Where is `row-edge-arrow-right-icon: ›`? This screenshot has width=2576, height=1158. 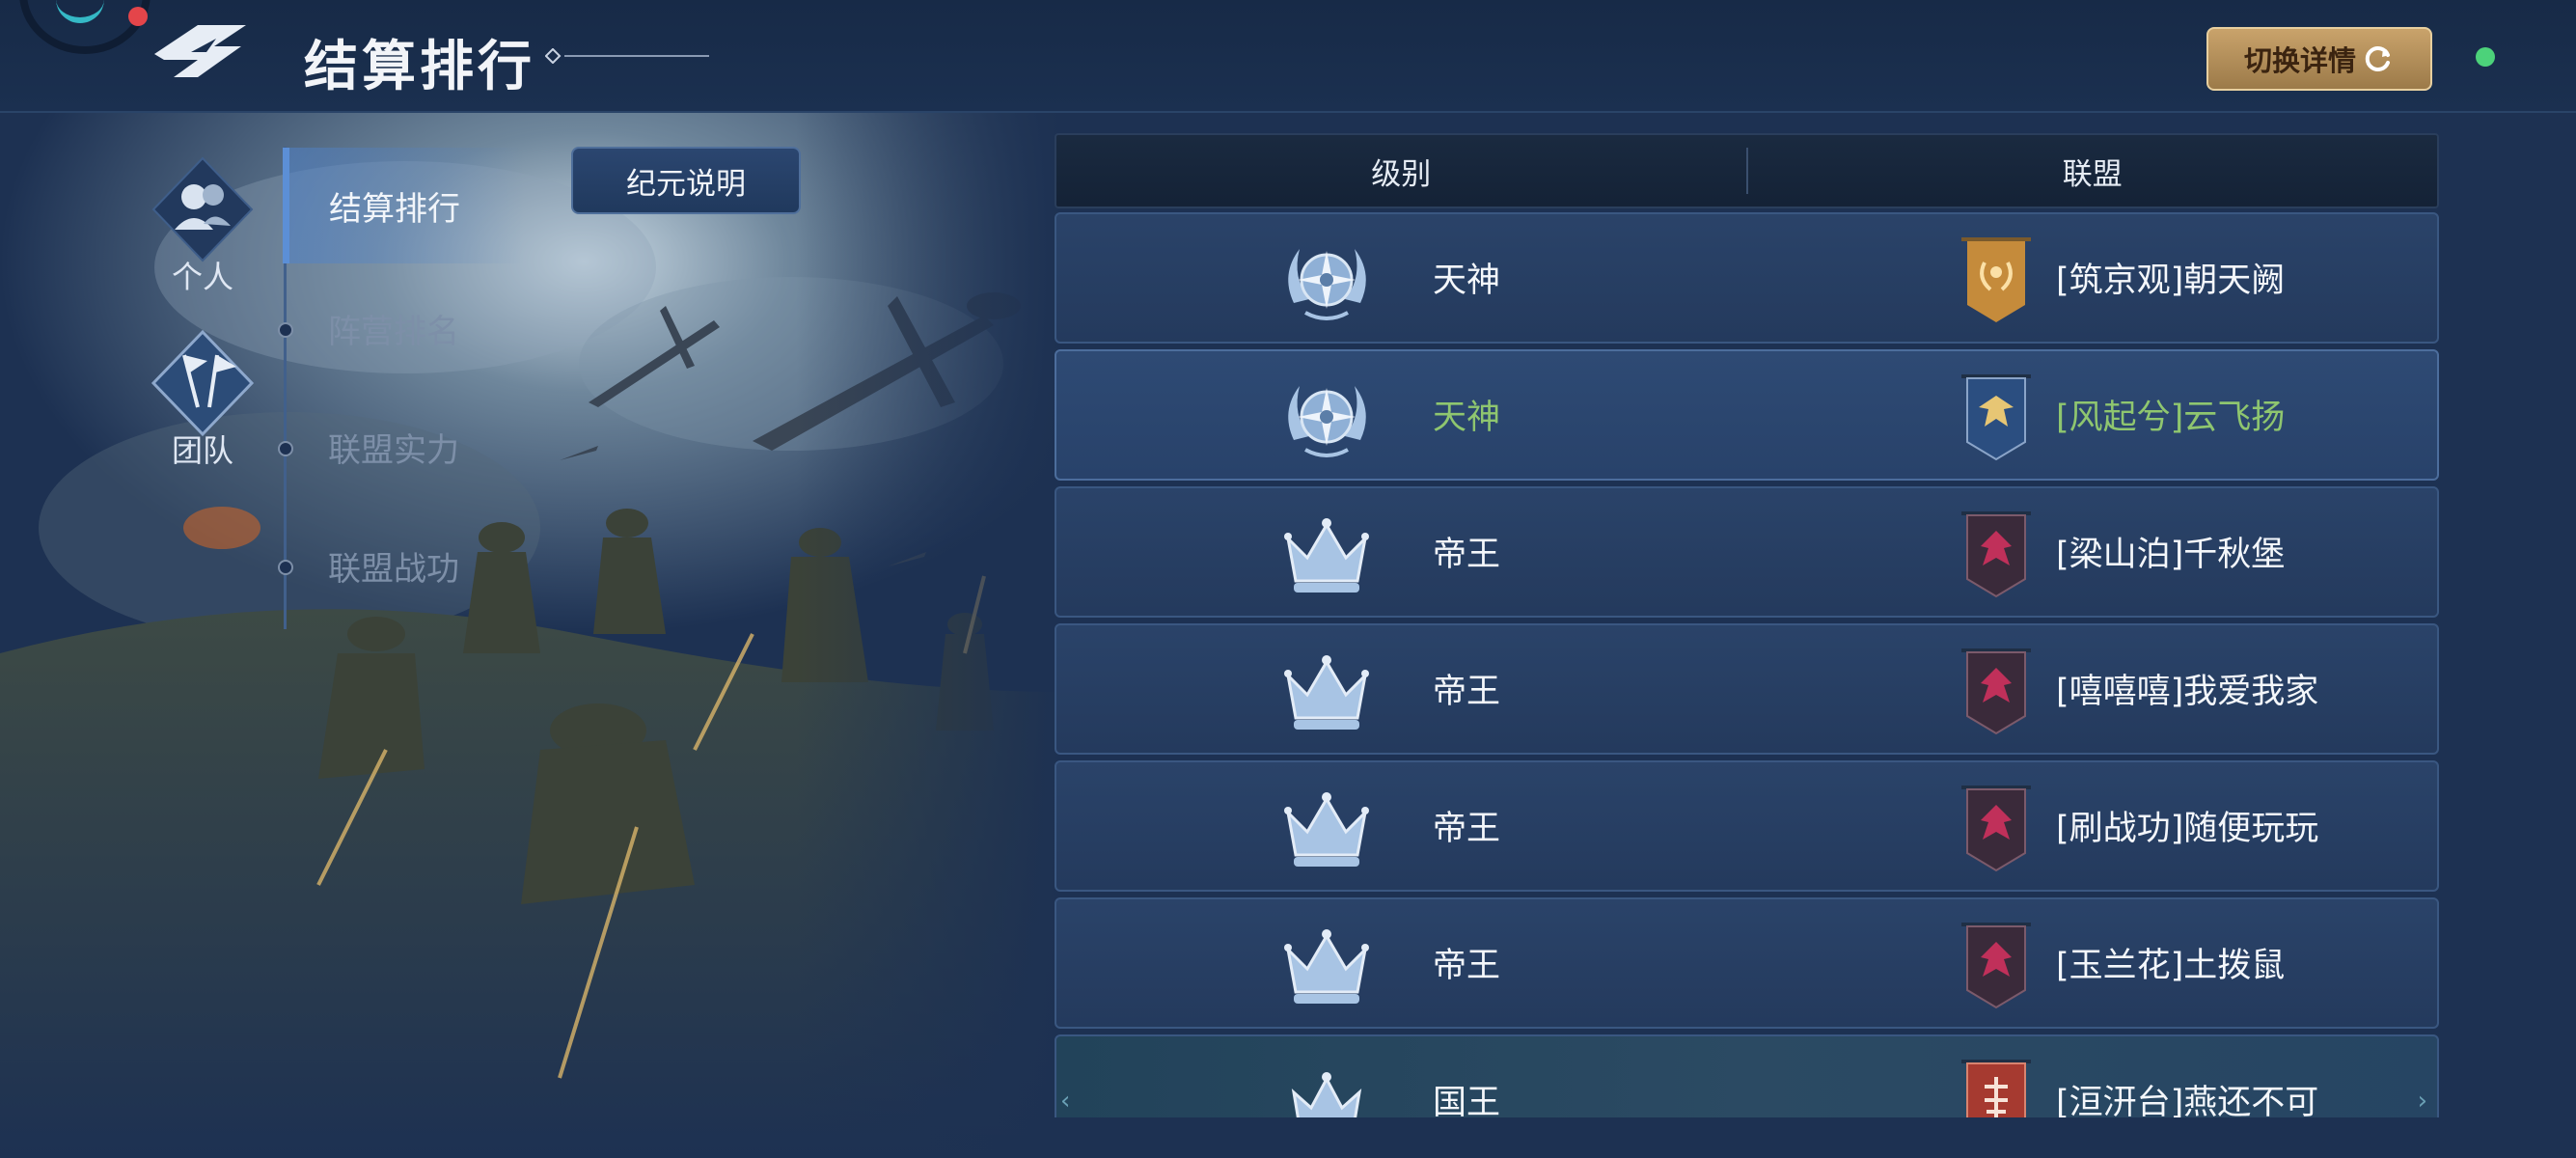 row-edge-arrow-right-icon: › is located at coordinates (2422, 1101).